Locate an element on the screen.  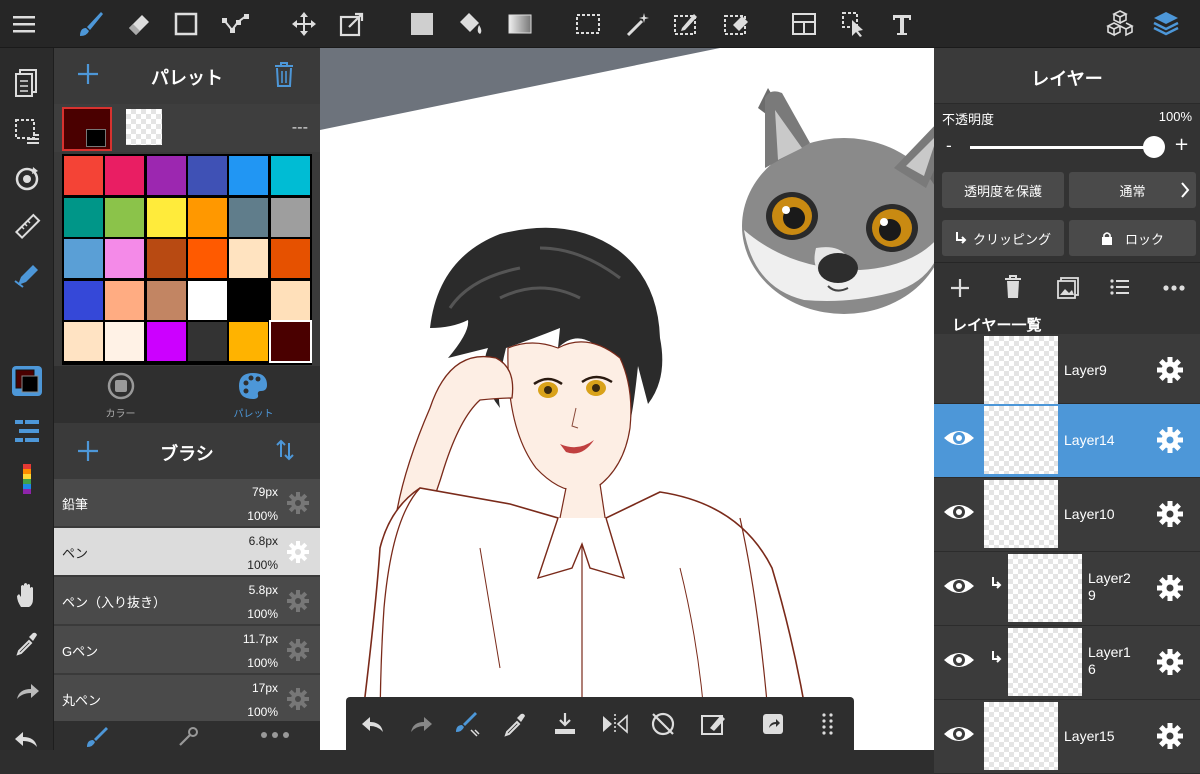
color-bar-icon is located at coordinates (27, 479).